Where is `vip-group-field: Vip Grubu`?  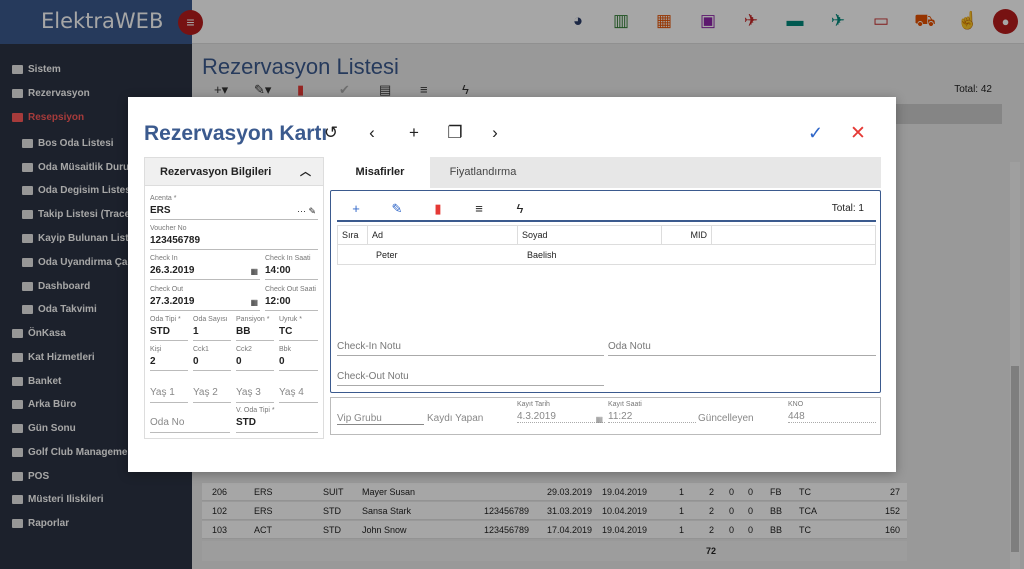 vip-group-field: Vip Grubu is located at coordinates (380, 419).